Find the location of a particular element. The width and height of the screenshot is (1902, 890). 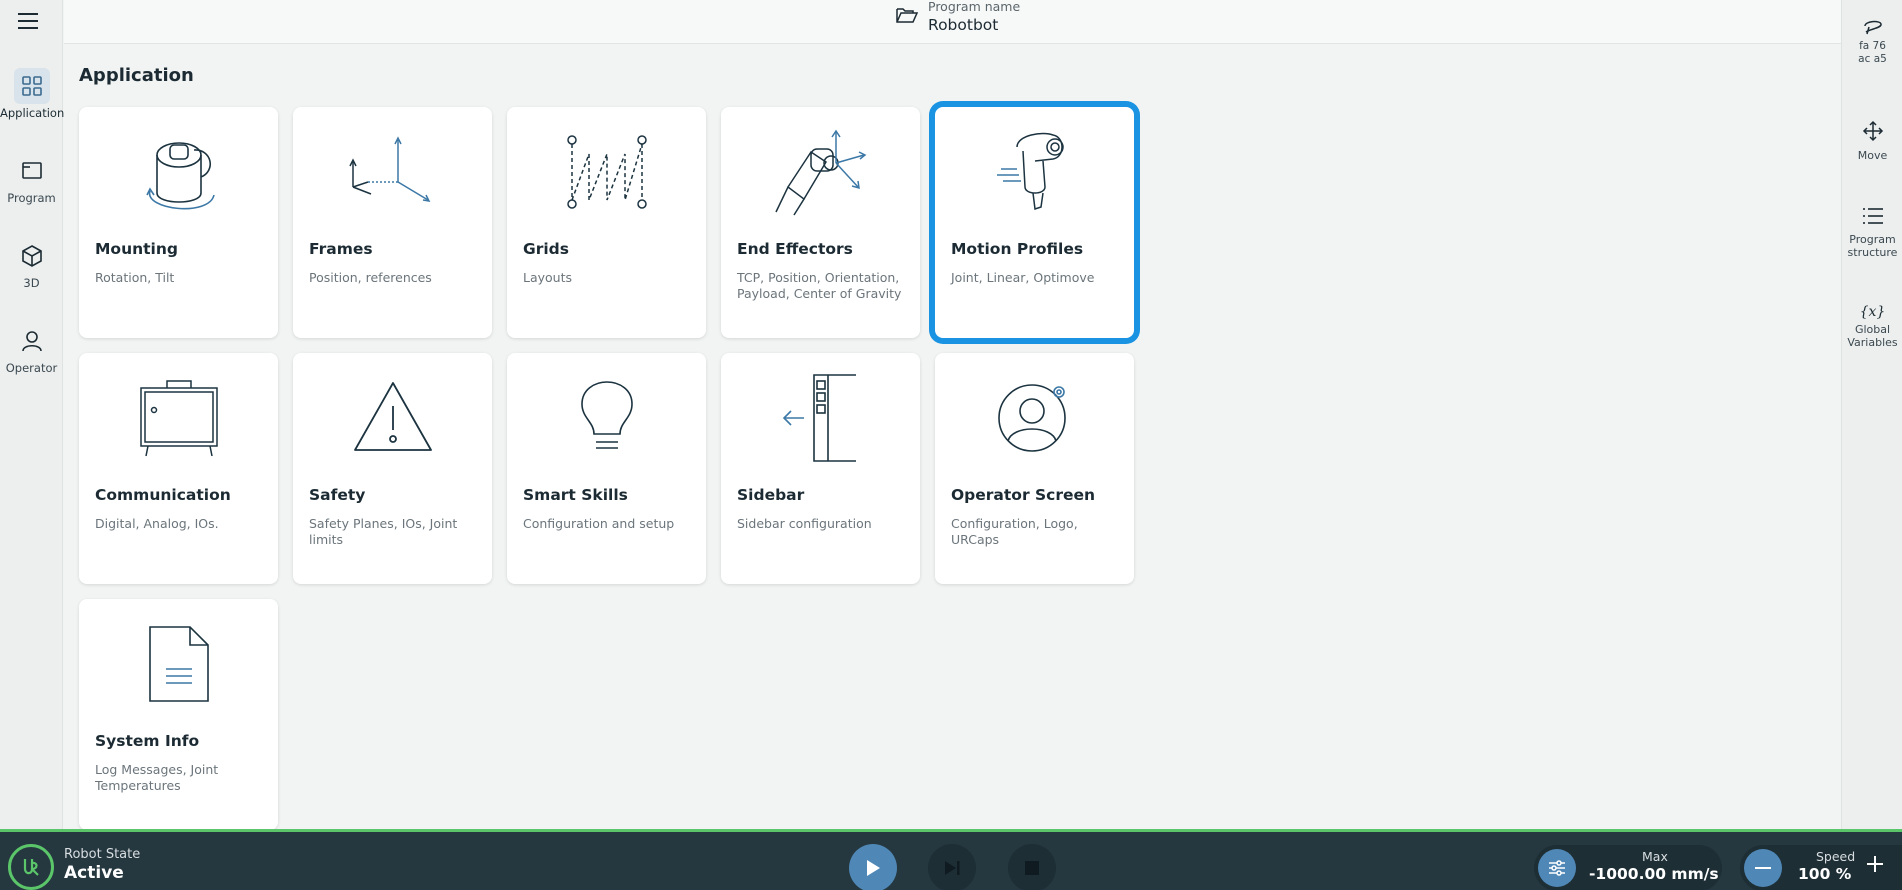

step-button is located at coordinates (952, 867).